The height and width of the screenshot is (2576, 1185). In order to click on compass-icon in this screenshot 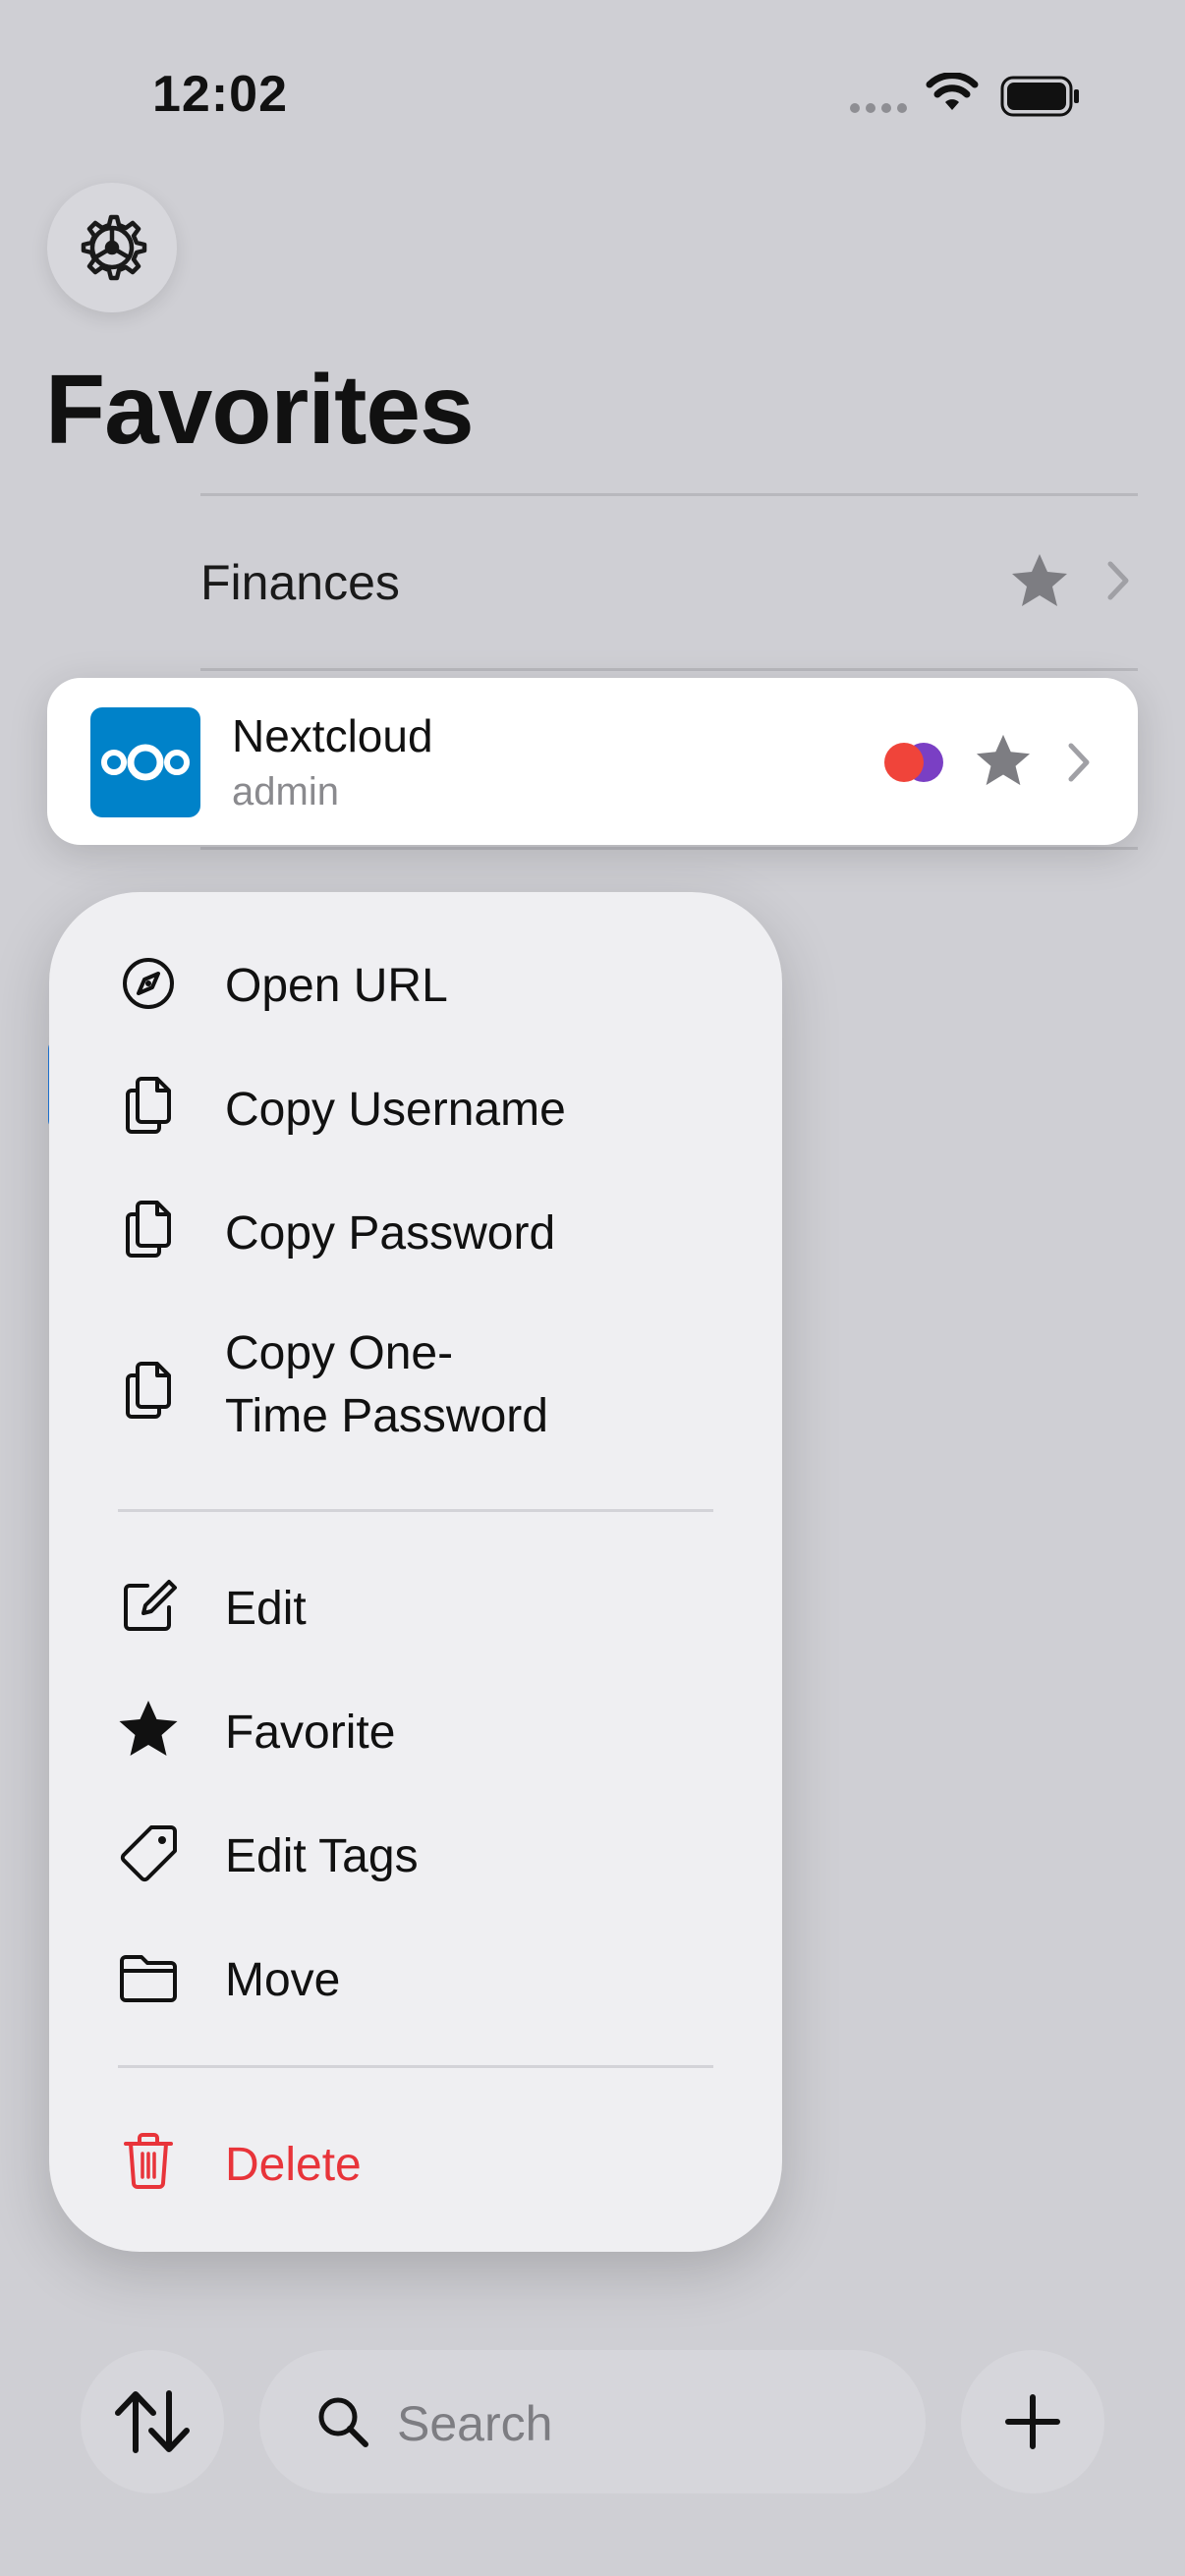, I will do `click(149, 983)`.